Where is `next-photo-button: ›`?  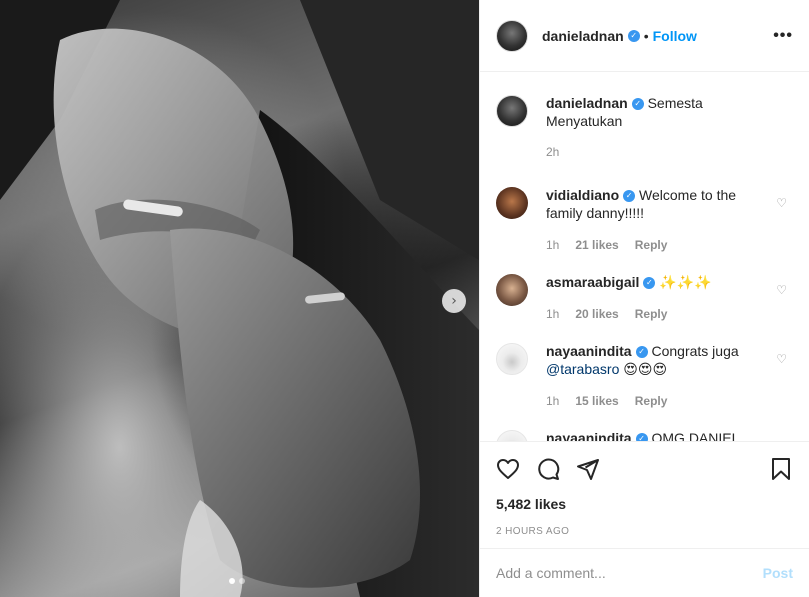 next-photo-button: › is located at coordinates (454, 301).